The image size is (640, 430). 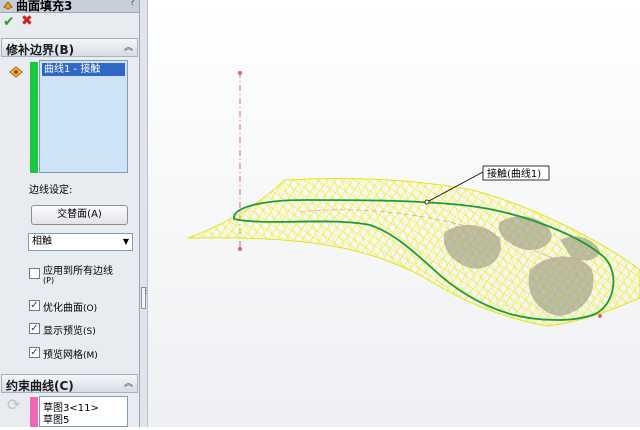 I want to click on edge-selection-icon, so click(x=16, y=72).